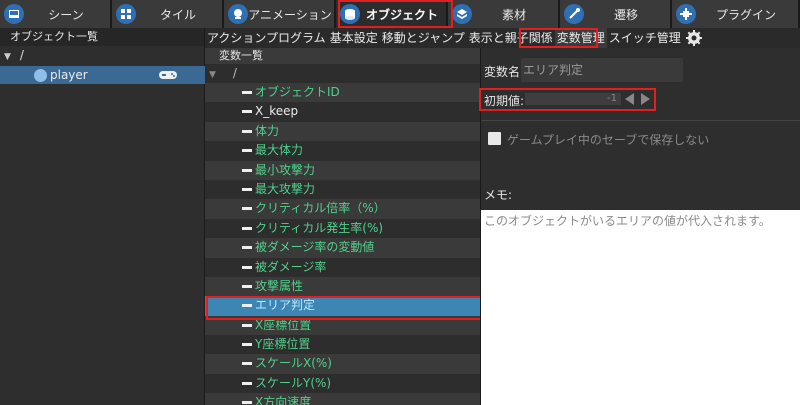  I want to click on variable-item: X方向速度, so click(342, 399).